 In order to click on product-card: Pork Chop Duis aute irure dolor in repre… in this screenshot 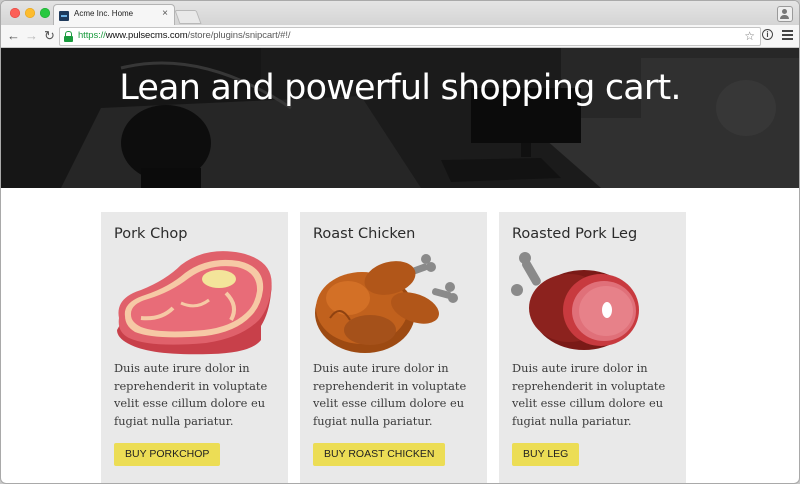, I will do `click(194, 347)`.